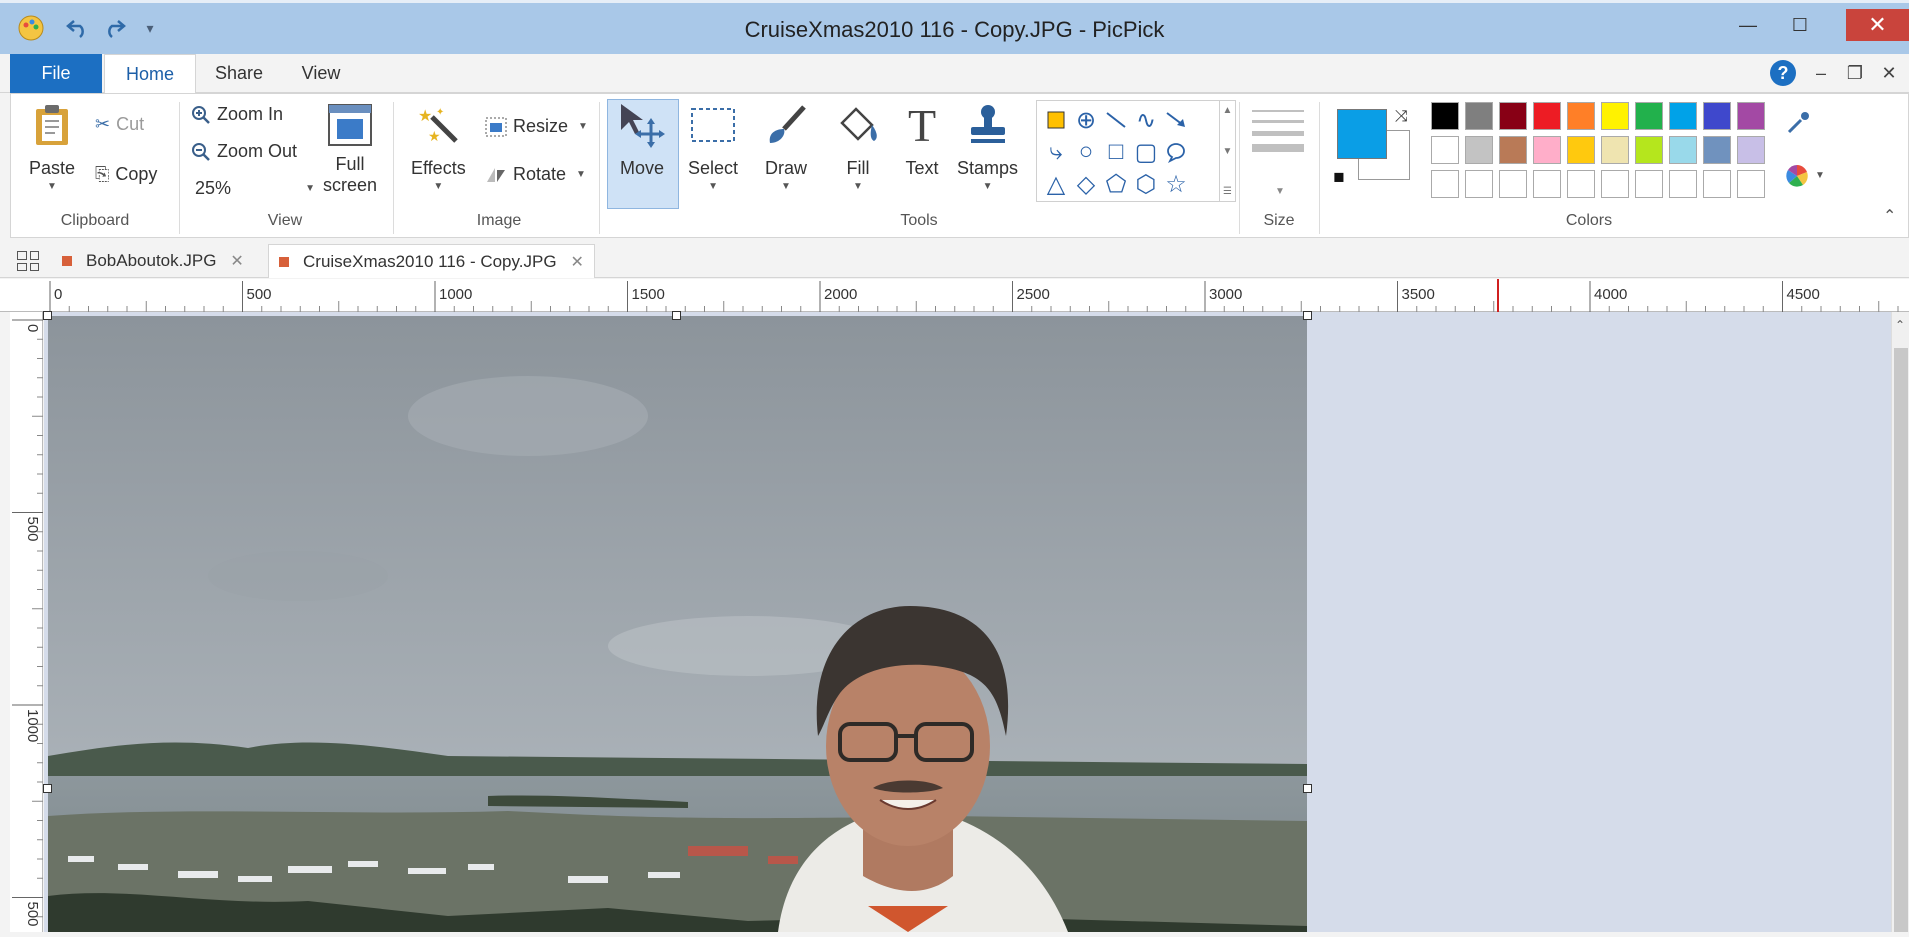 The width and height of the screenshot is (1909, 937). I want to click on ribbon-restore-icon: ❐, so click(1855, 73).